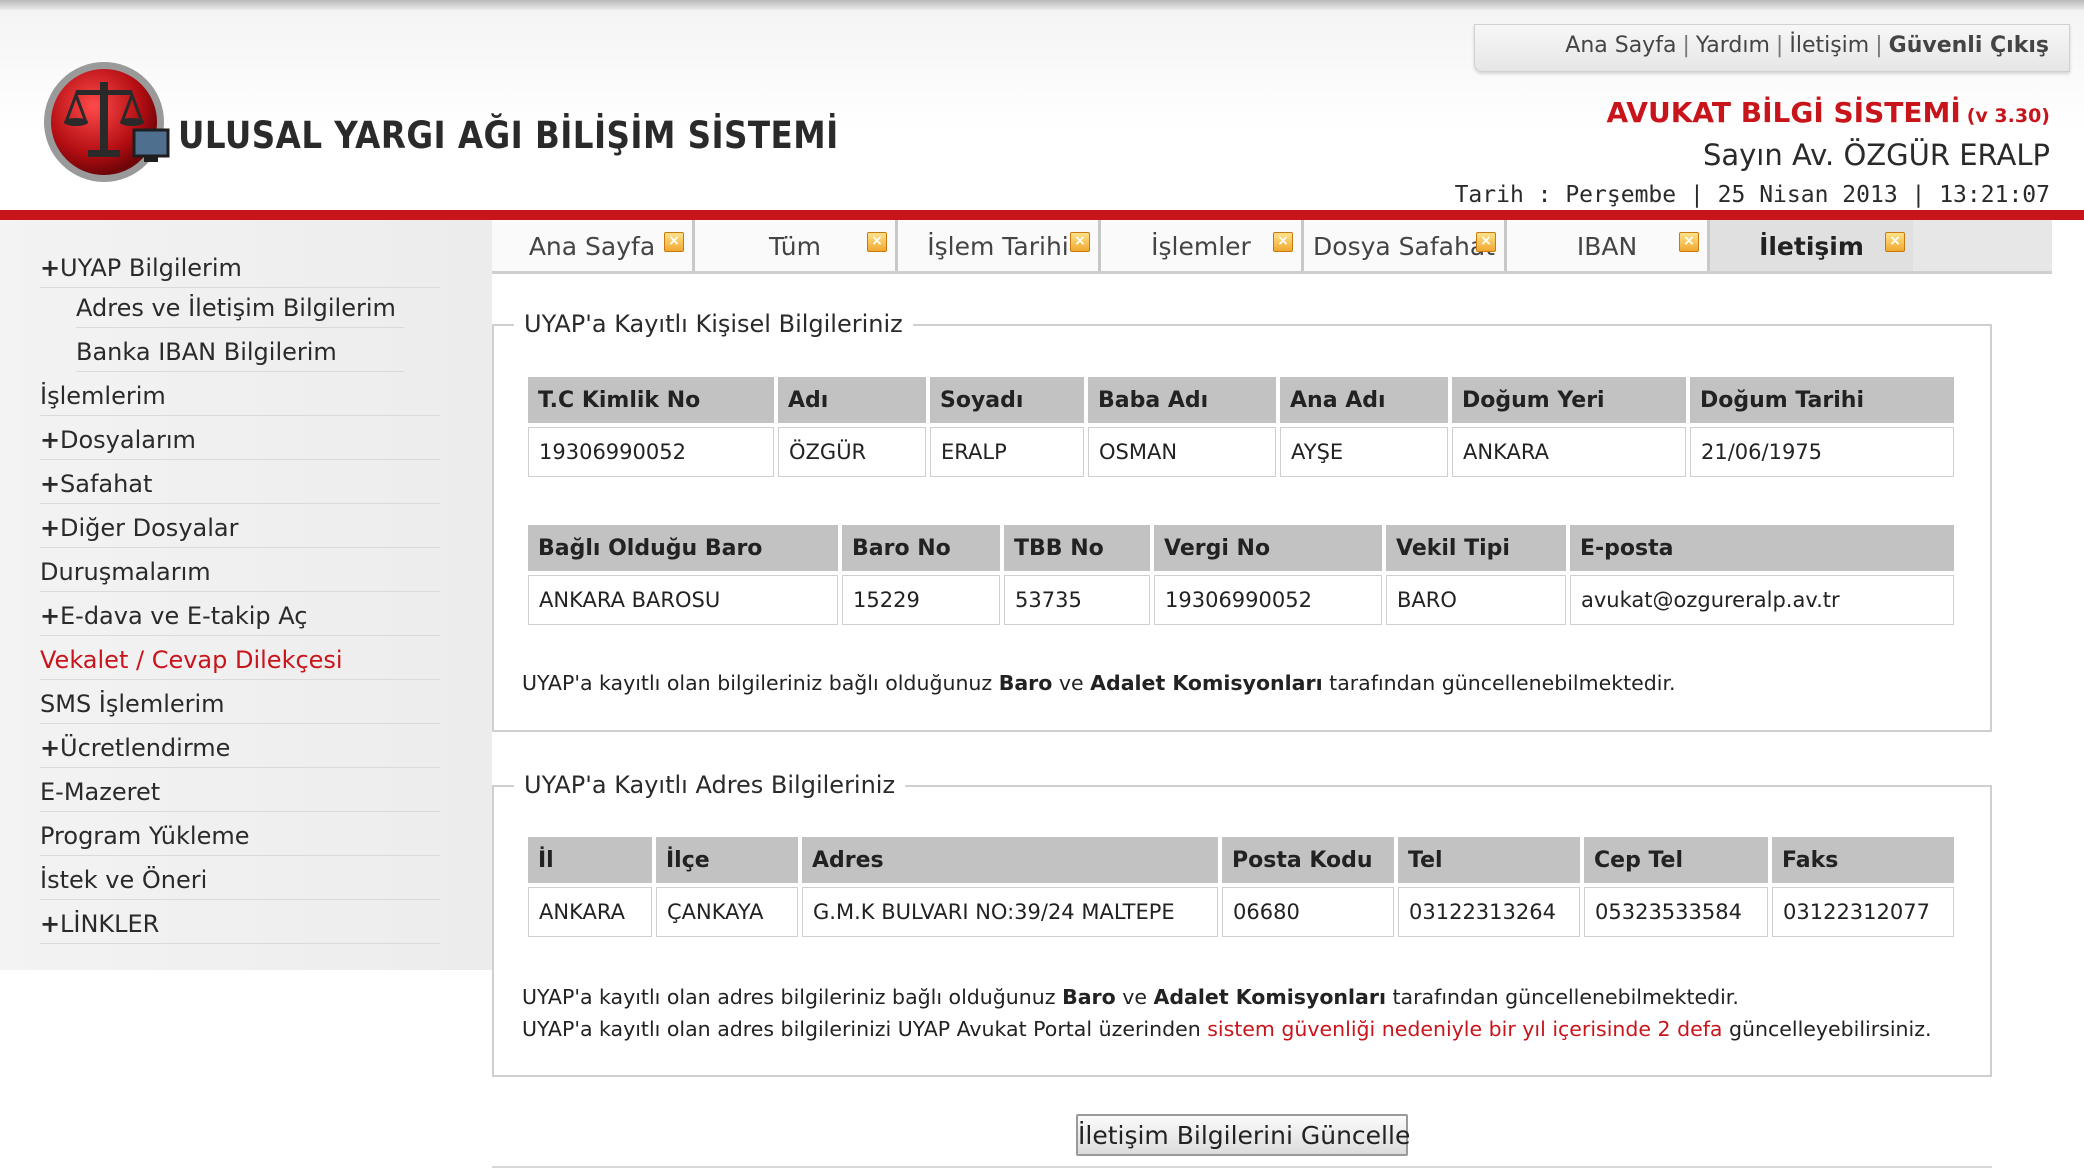 The height and width of the screenshot is (1174, 2084). Describe the element at coordinates (1364, 452) in the screenshot. I see `table-cell: AYŞE` at that location.